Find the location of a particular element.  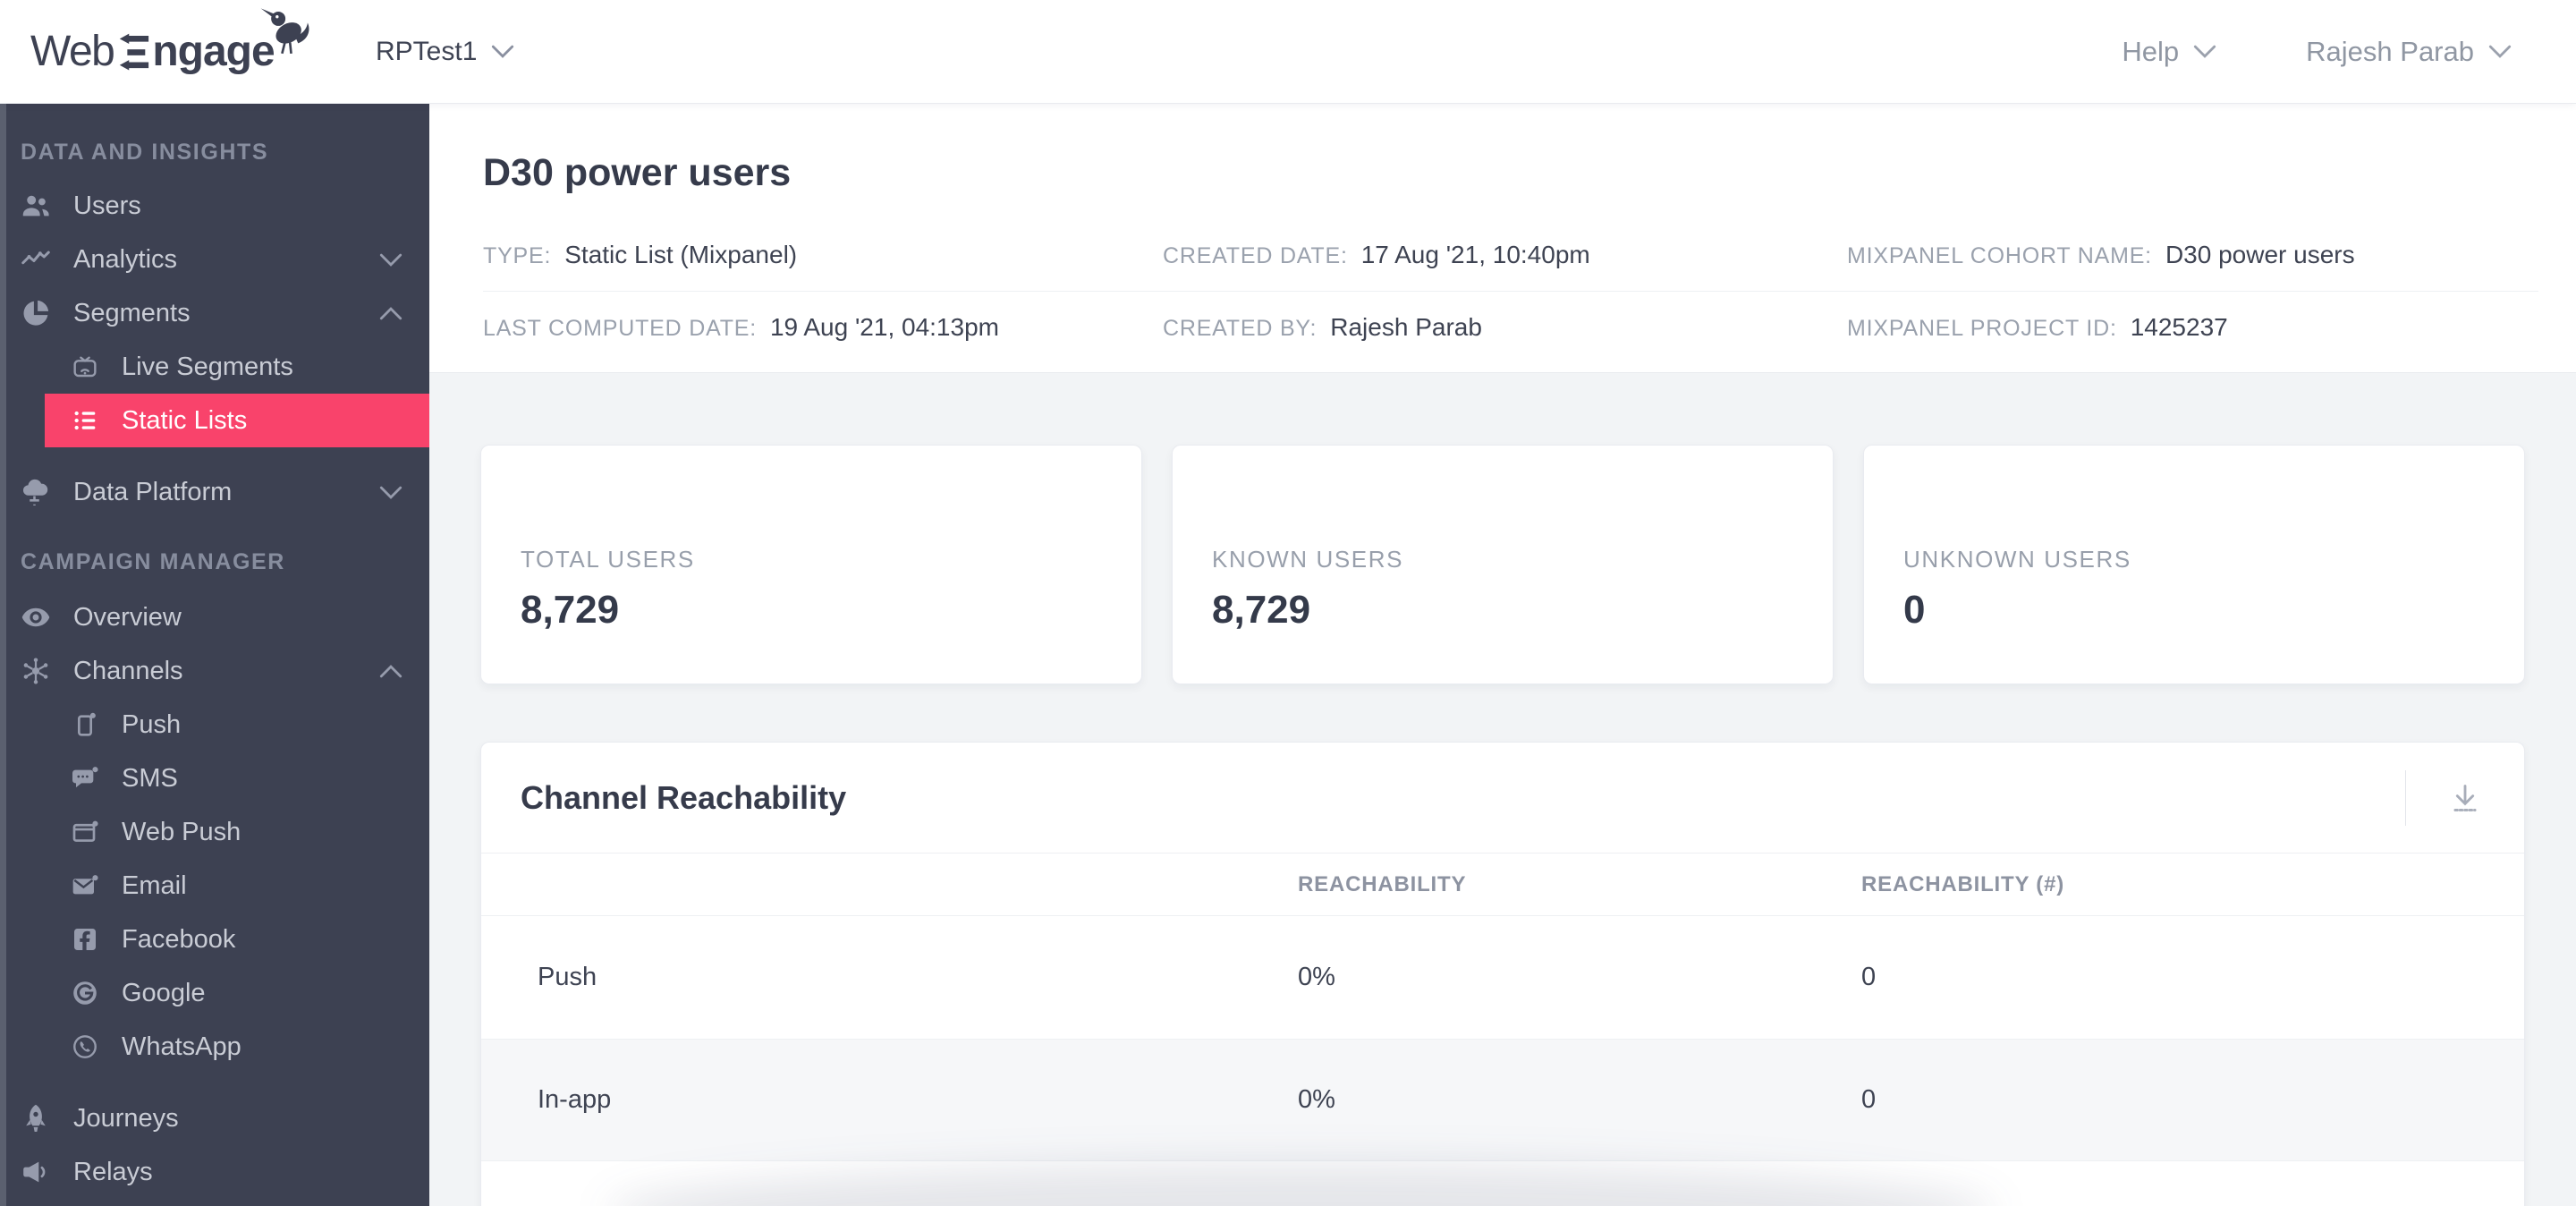

stat-label: KNOWN USERS is located at coordinates (1308, 559).